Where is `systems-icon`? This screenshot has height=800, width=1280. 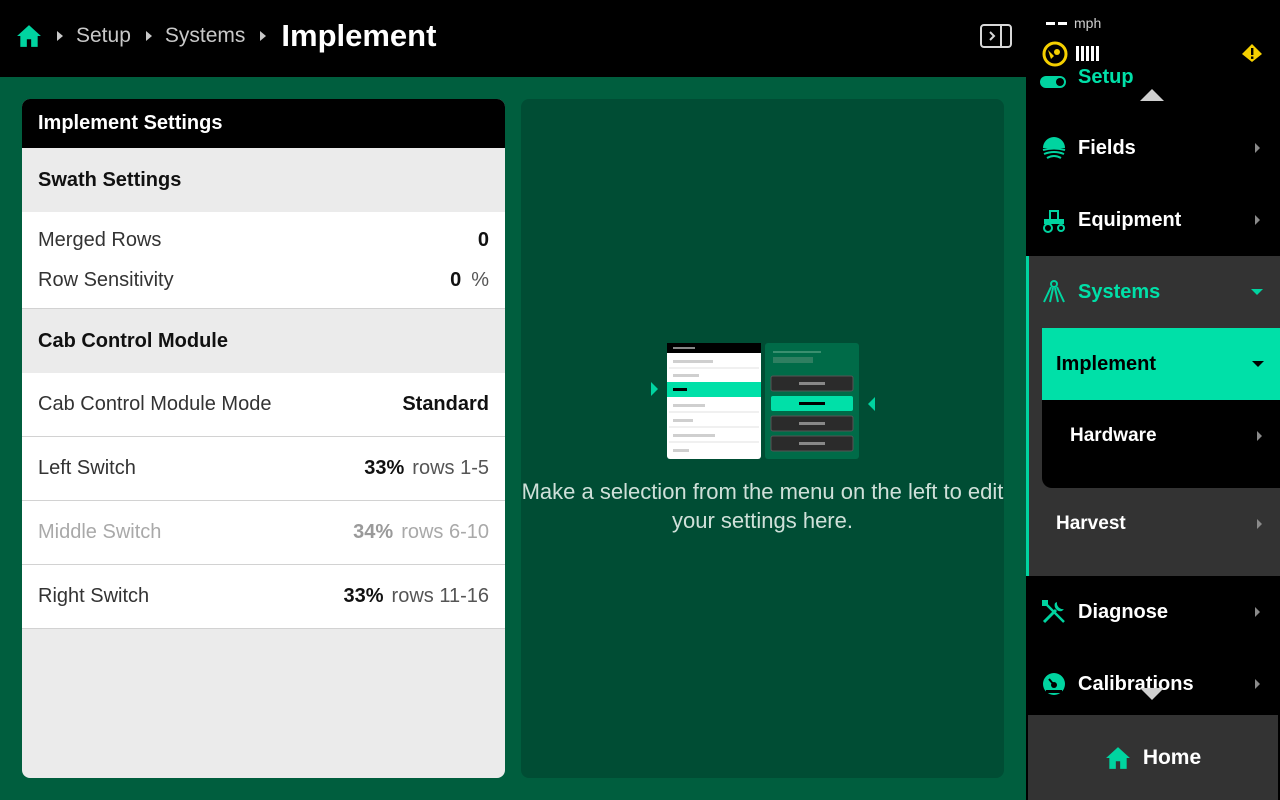 systems-icon is located at coordinates (1054, 291).